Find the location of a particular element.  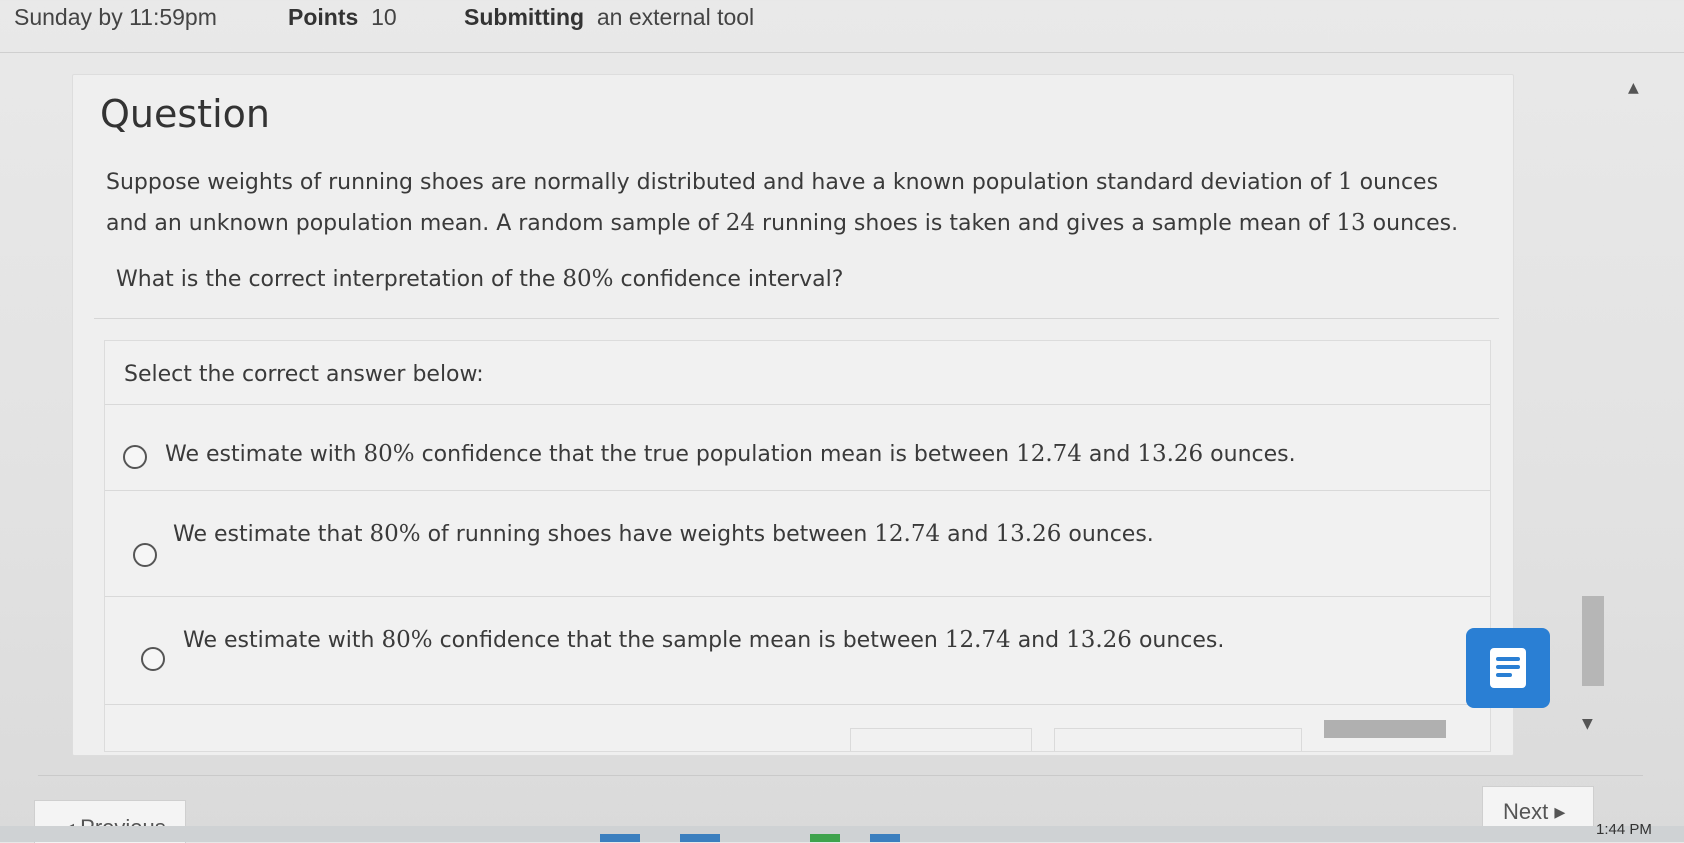

text-segment: ounces is located at coordinates (1395, 182).